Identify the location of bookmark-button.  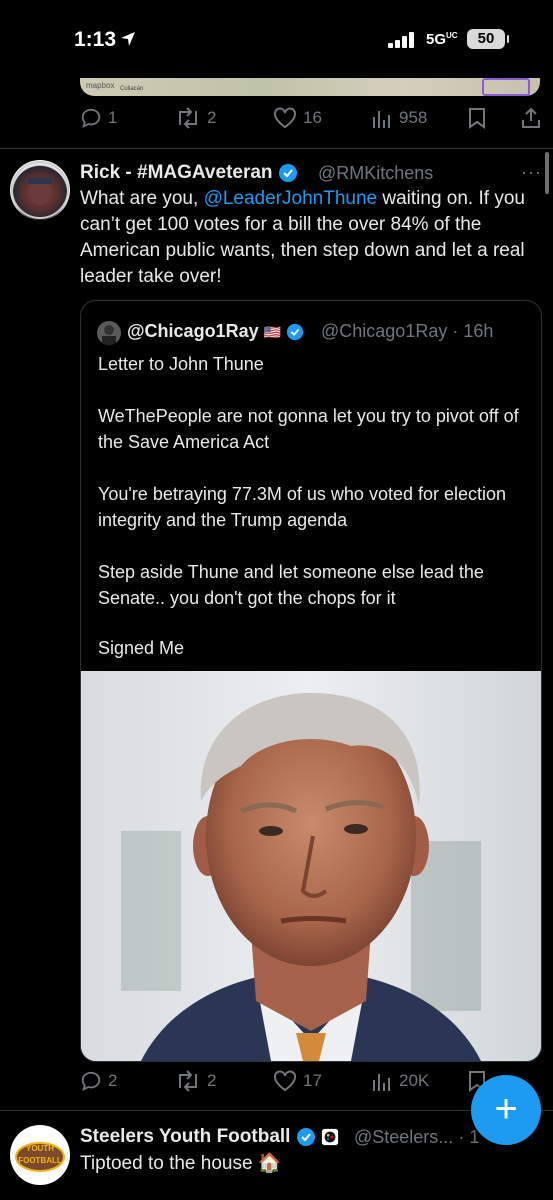
(477, 118).